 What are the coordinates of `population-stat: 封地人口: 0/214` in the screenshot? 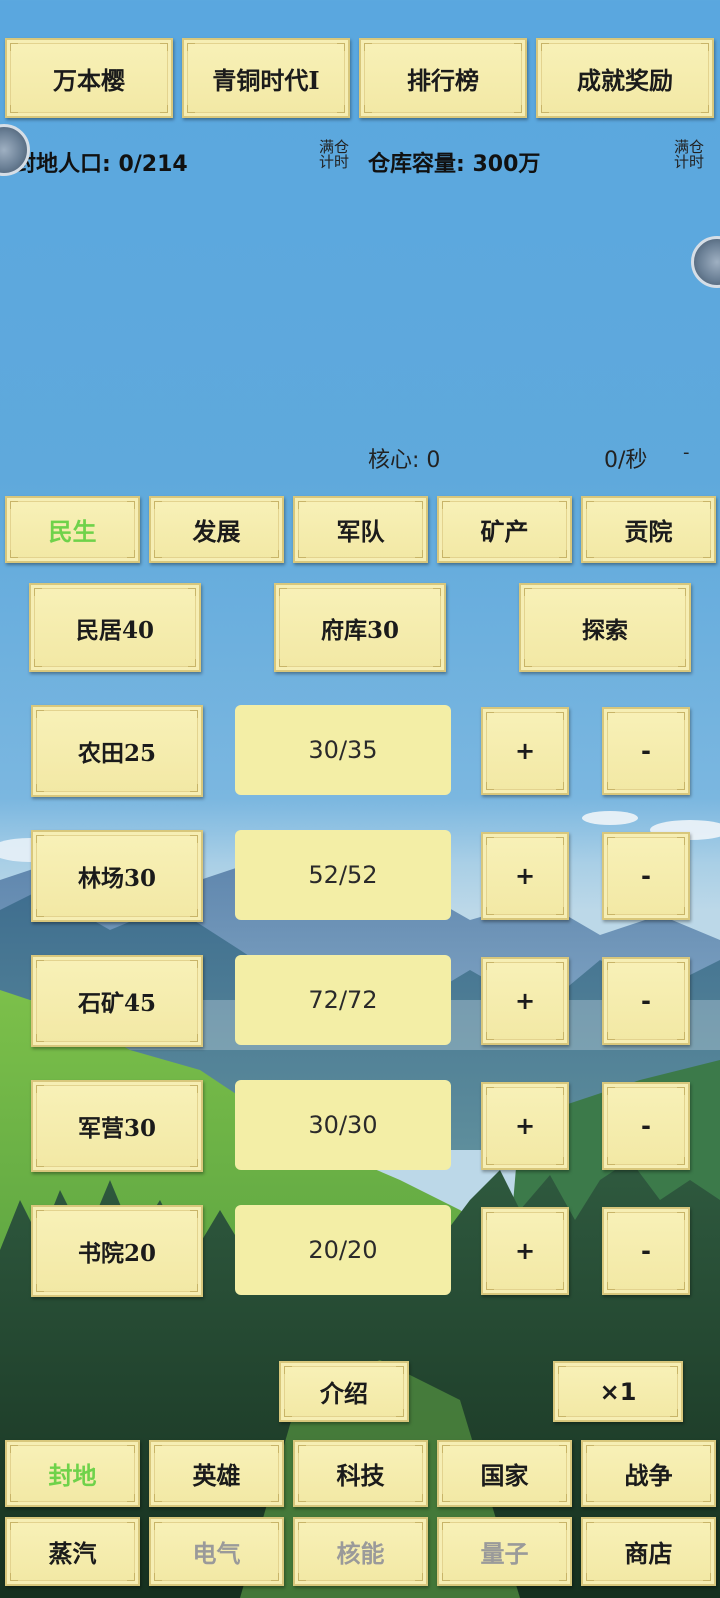 It's located at (101, 164).